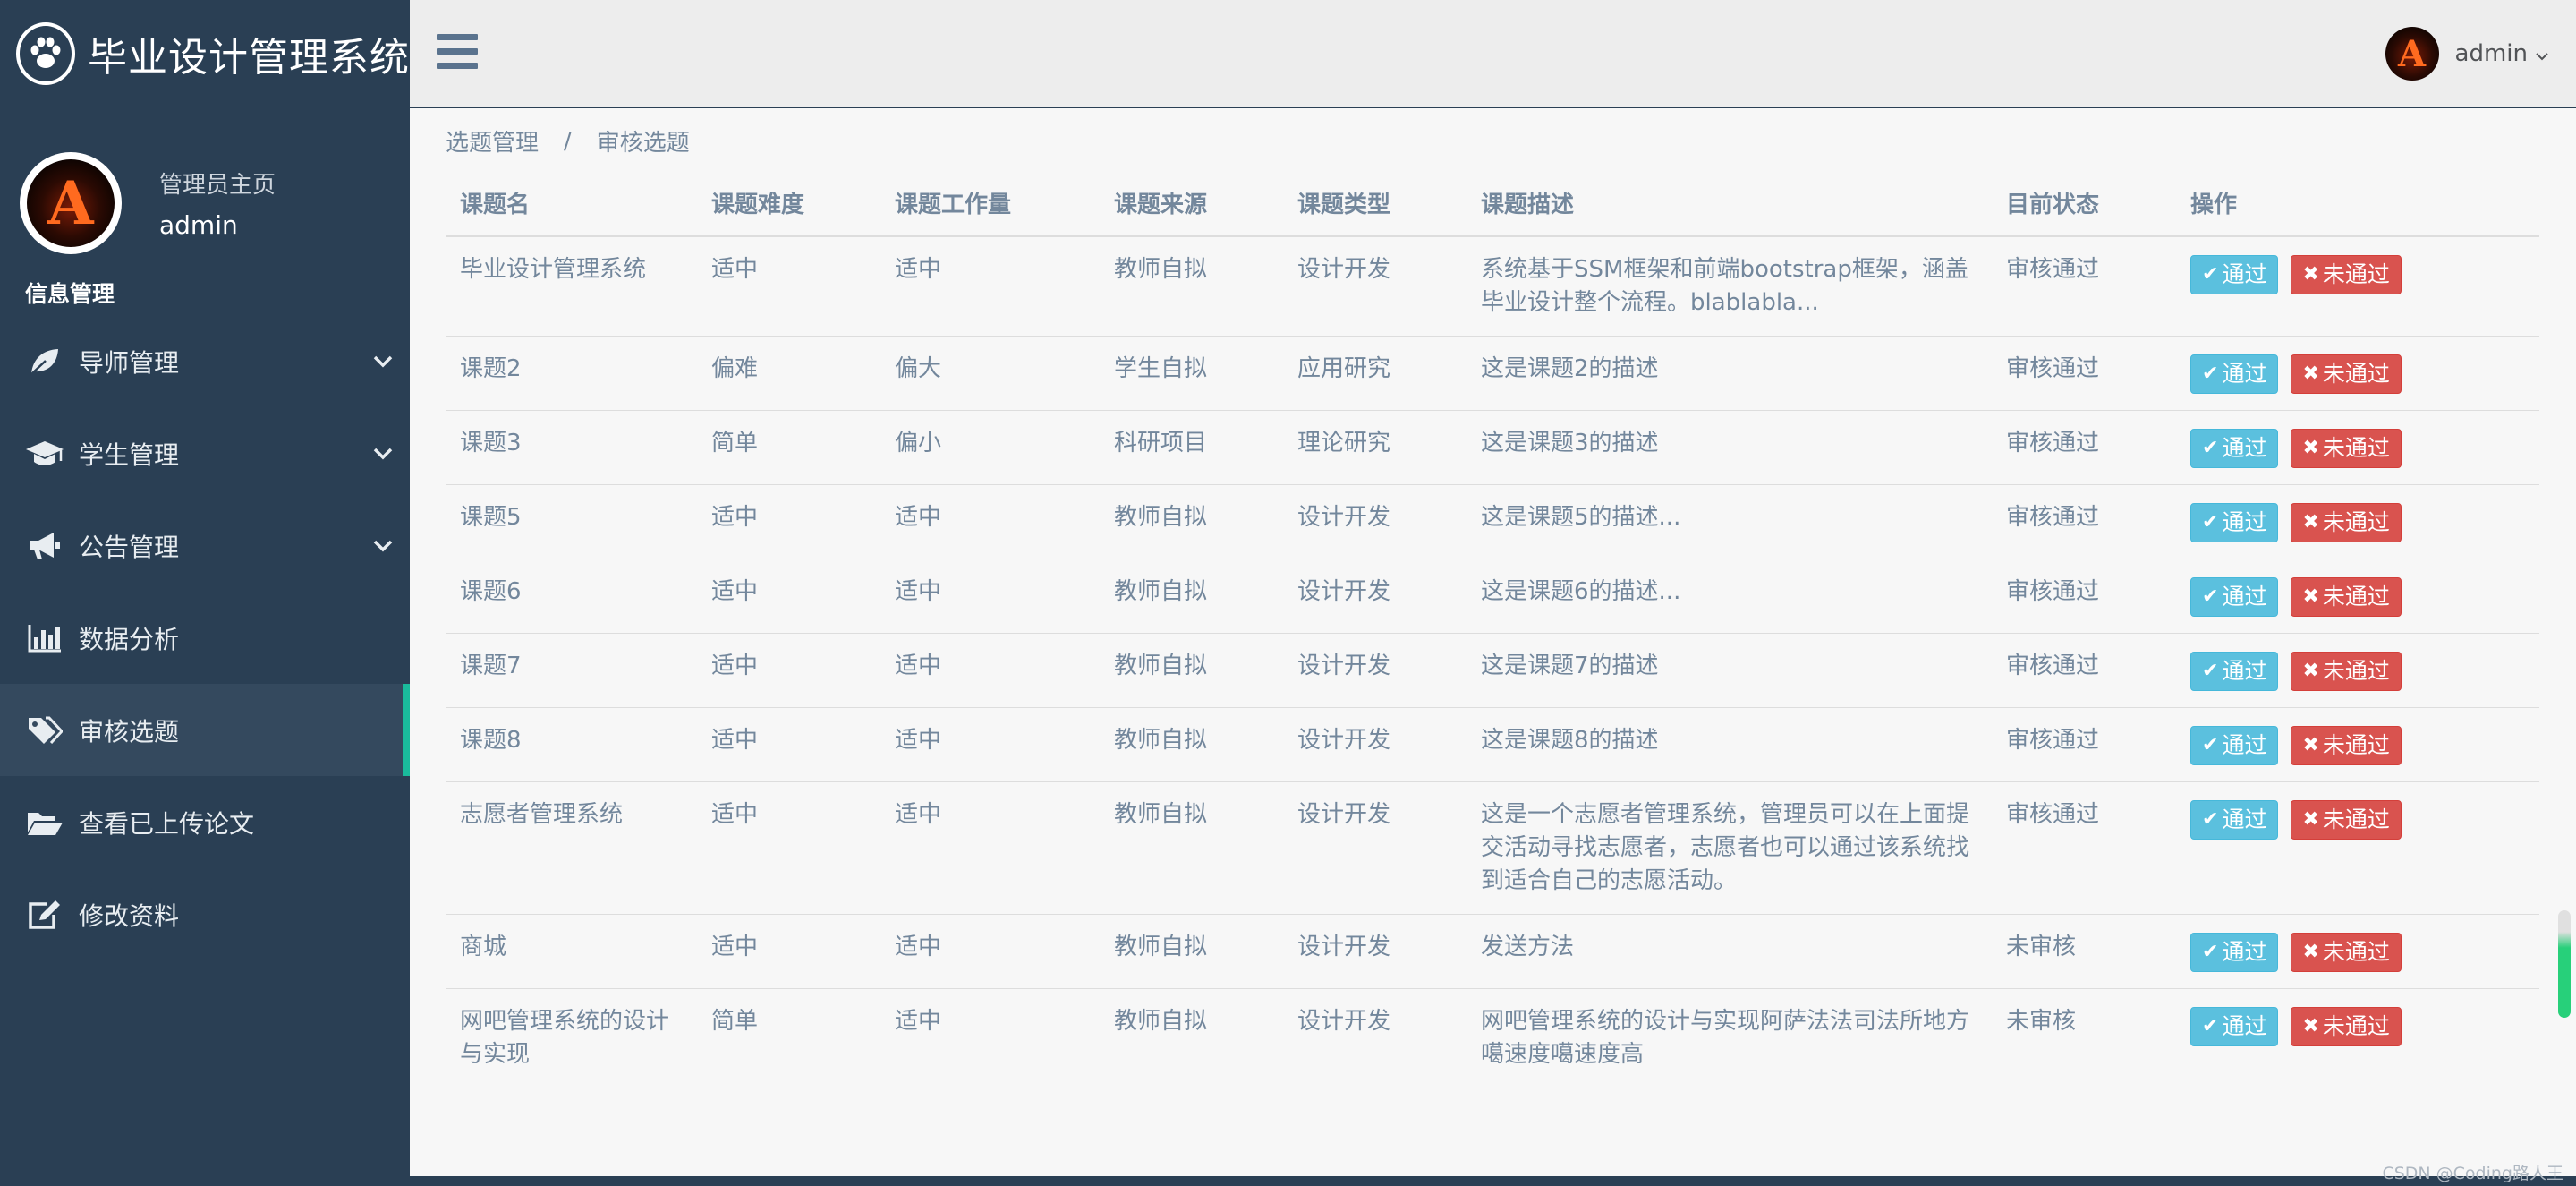  I want to click on top-navbar: A admin, so click(1493, 54).